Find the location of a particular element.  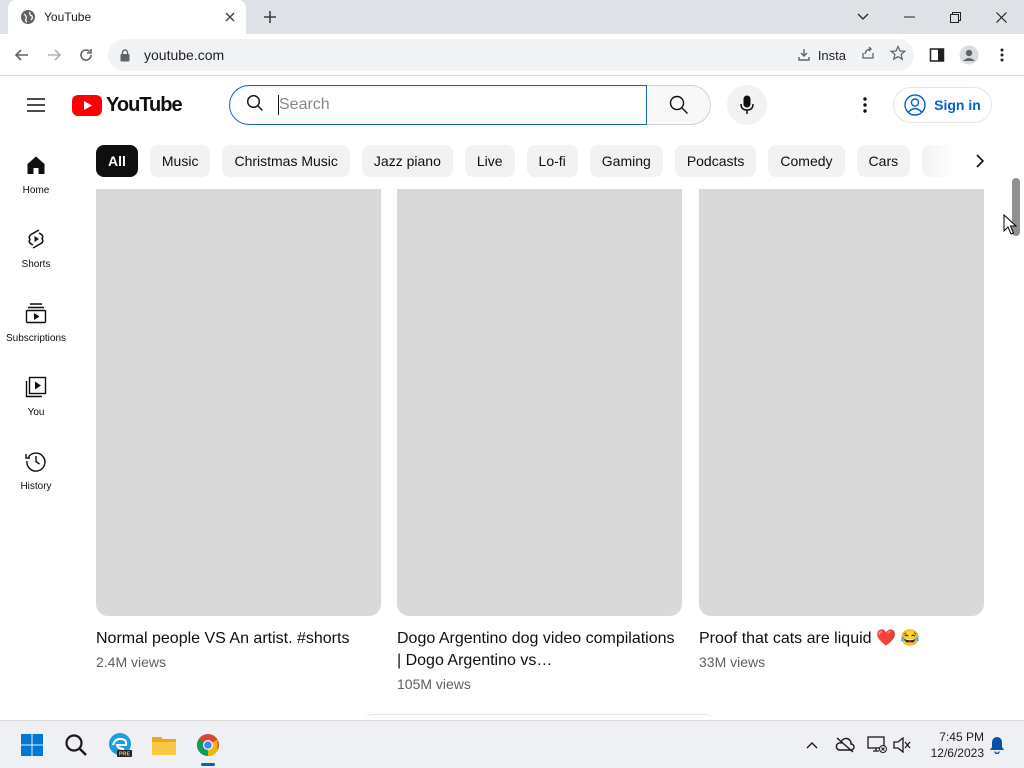

new-tab-button is located at coordinates (270, 17).